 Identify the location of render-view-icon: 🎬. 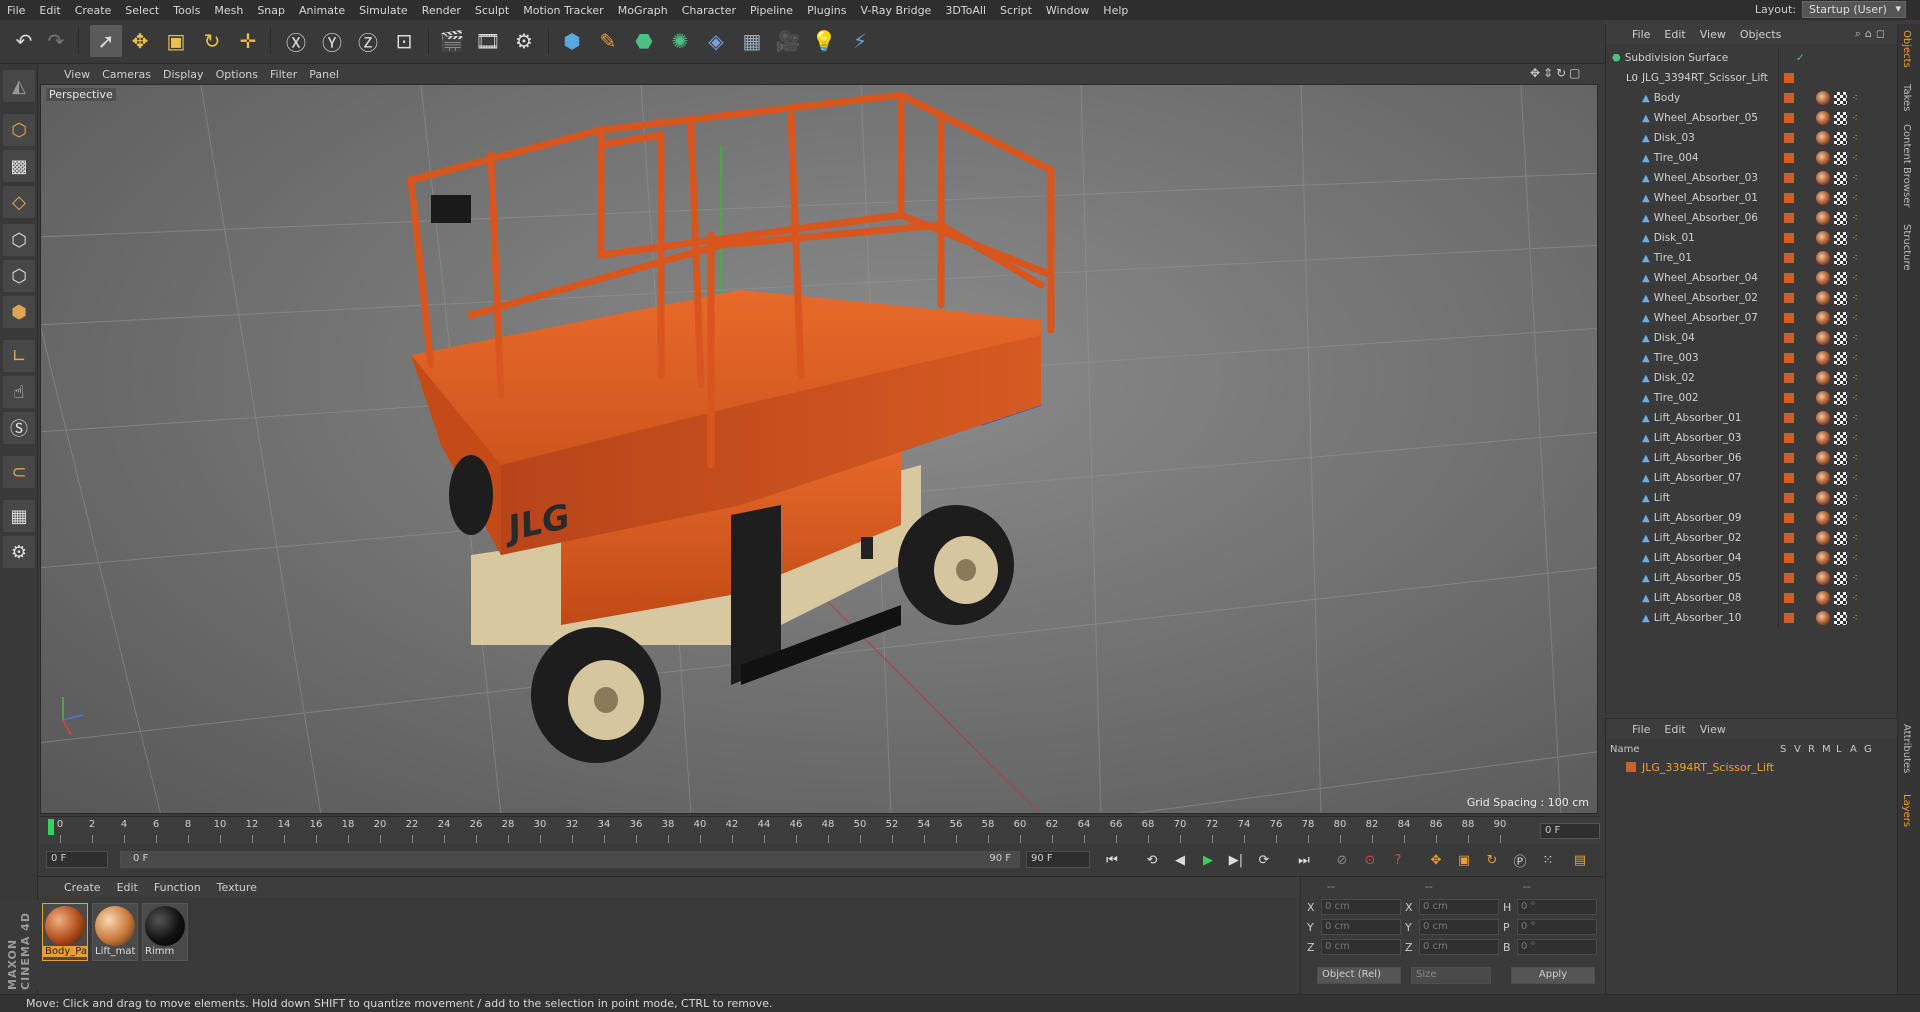
(452, 41).